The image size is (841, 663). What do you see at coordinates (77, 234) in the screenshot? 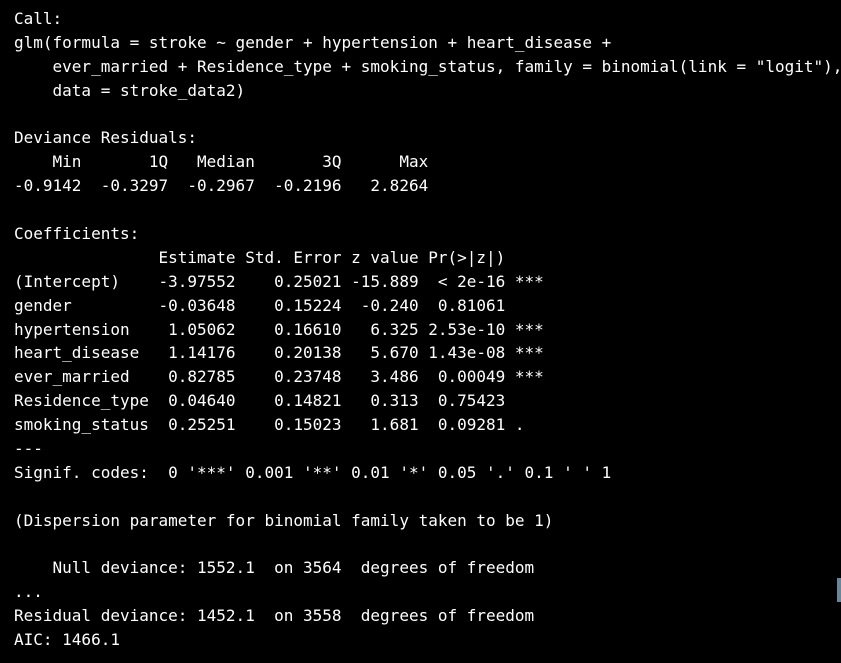
I see `coefficients-header: Coefficients:` at bounding box center [77, 234].